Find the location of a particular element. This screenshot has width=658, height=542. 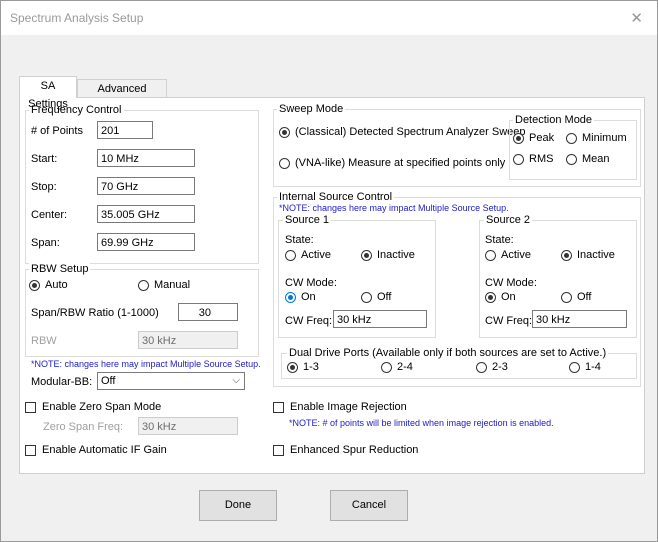

rbw-manual-radio: Manual is located at coordinates (164, 285).